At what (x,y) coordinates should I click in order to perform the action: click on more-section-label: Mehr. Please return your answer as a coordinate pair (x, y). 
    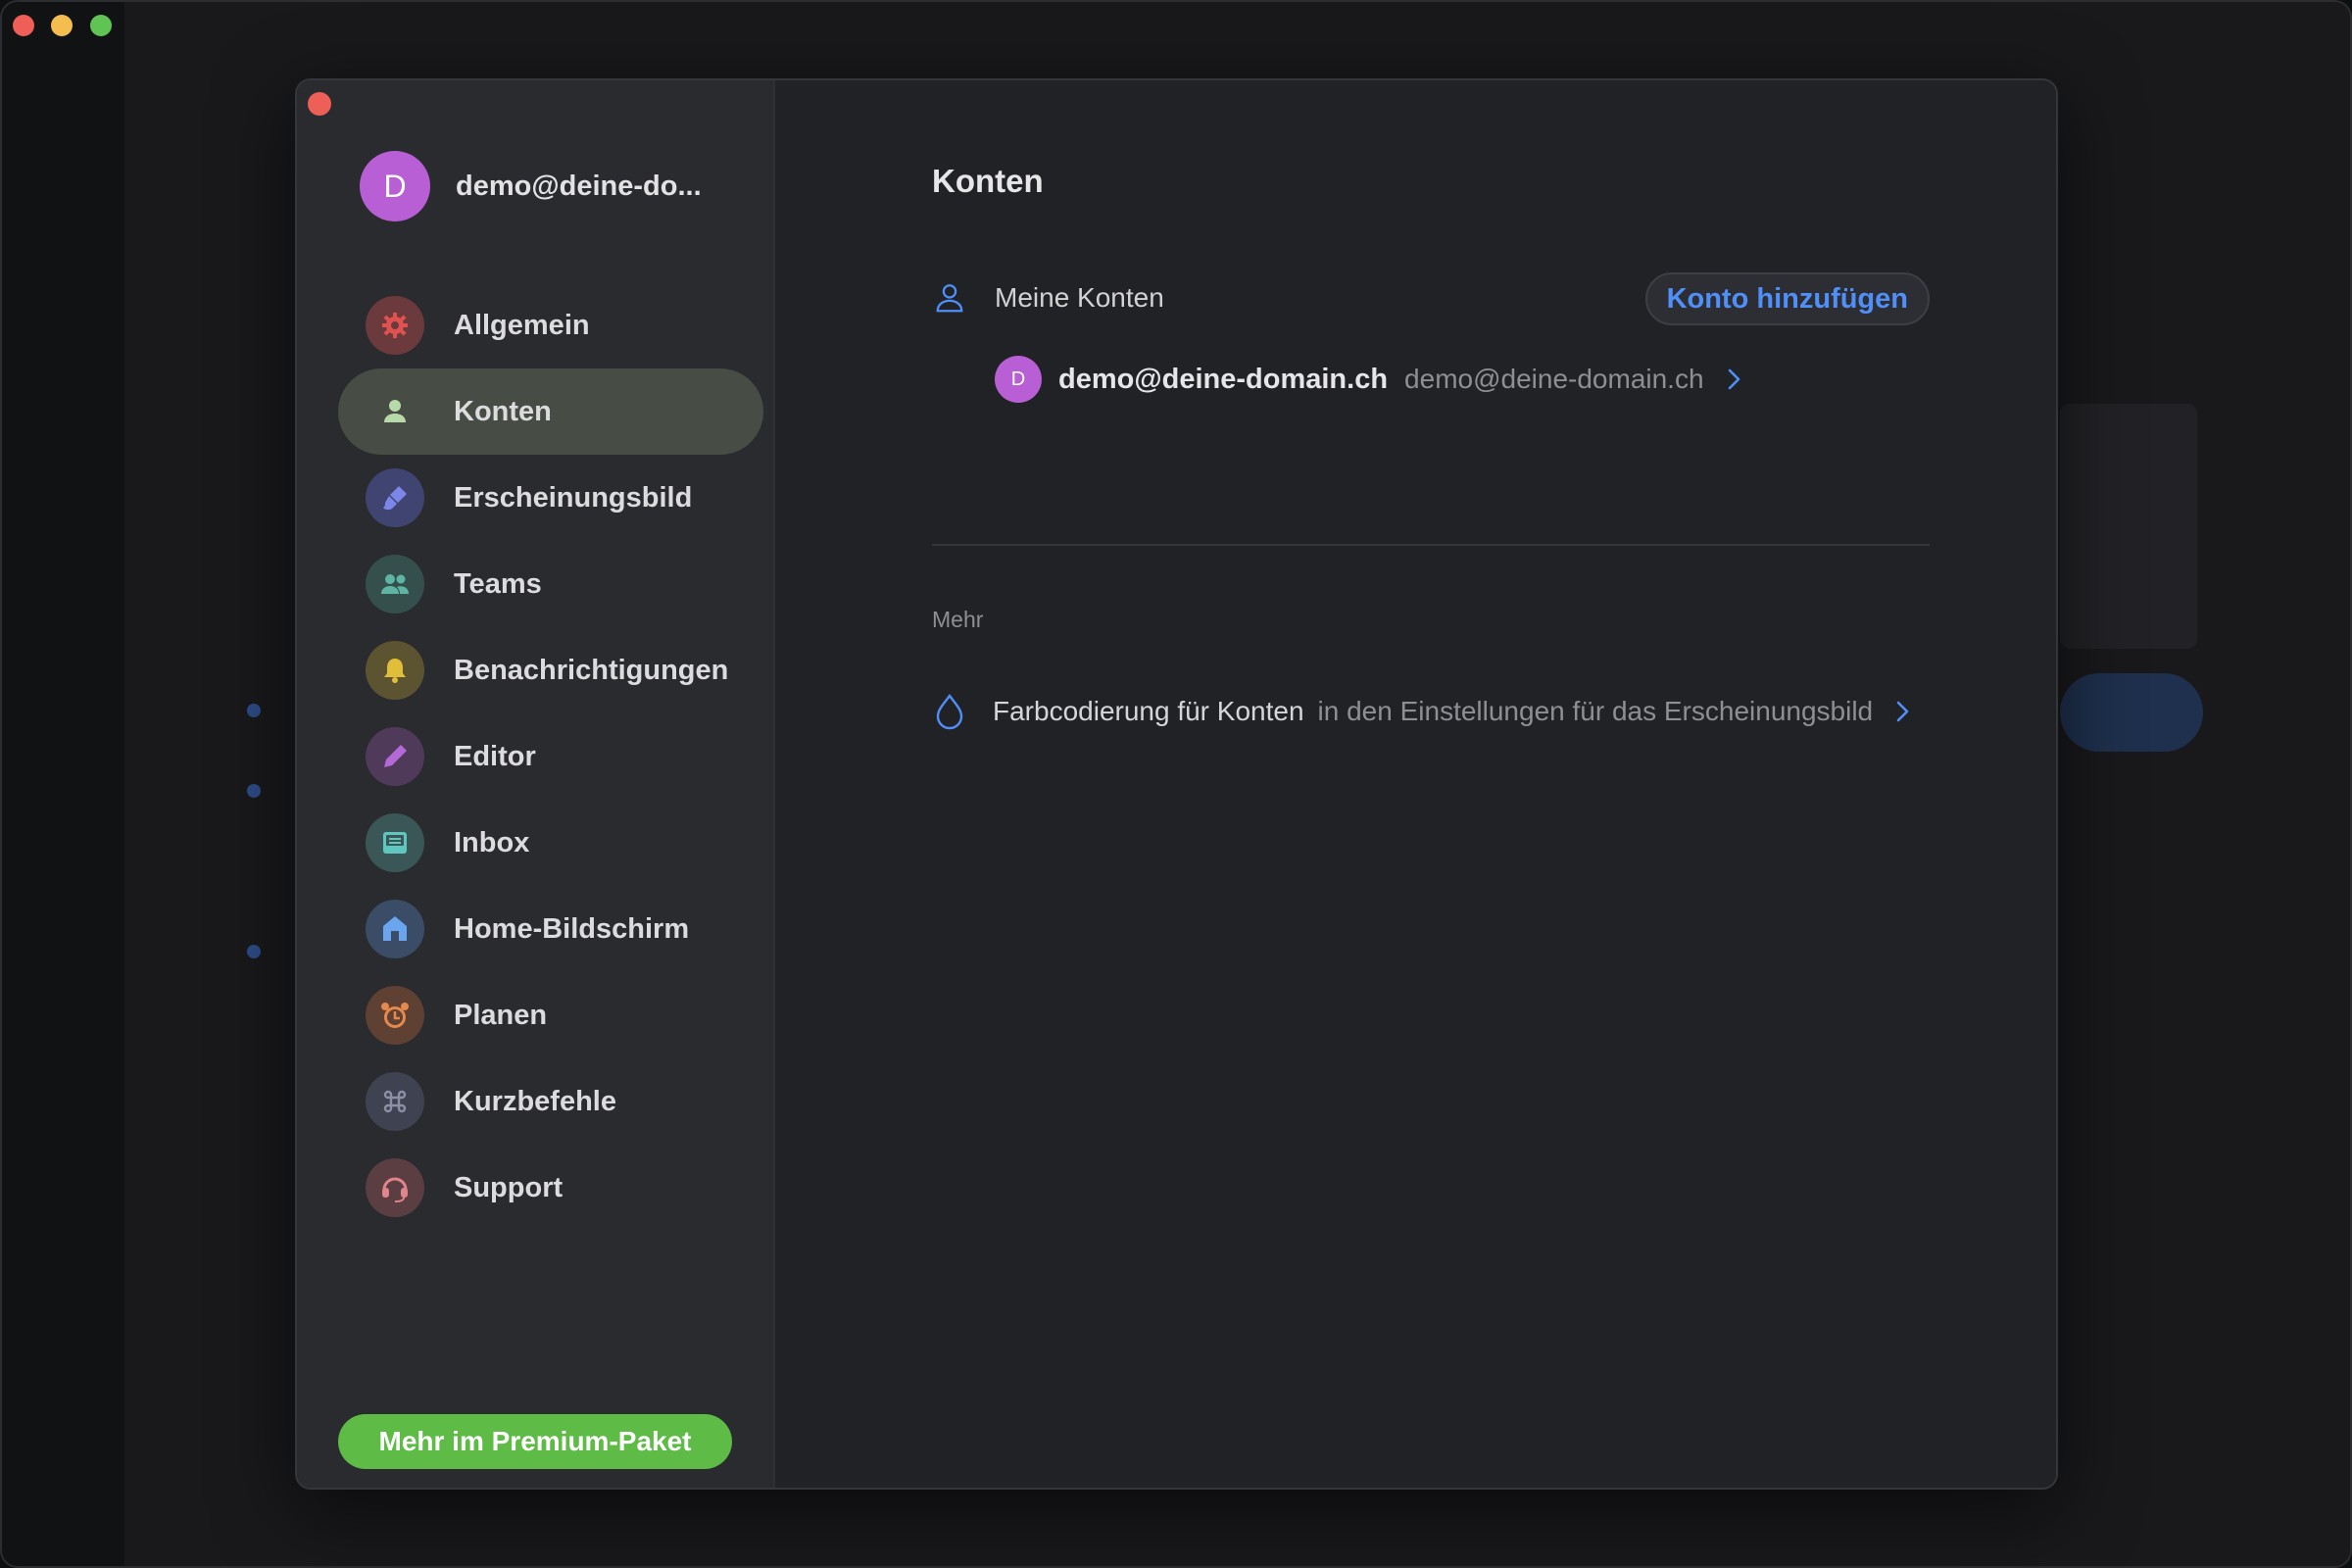
    Looking at the image, I should click on (958, 619).